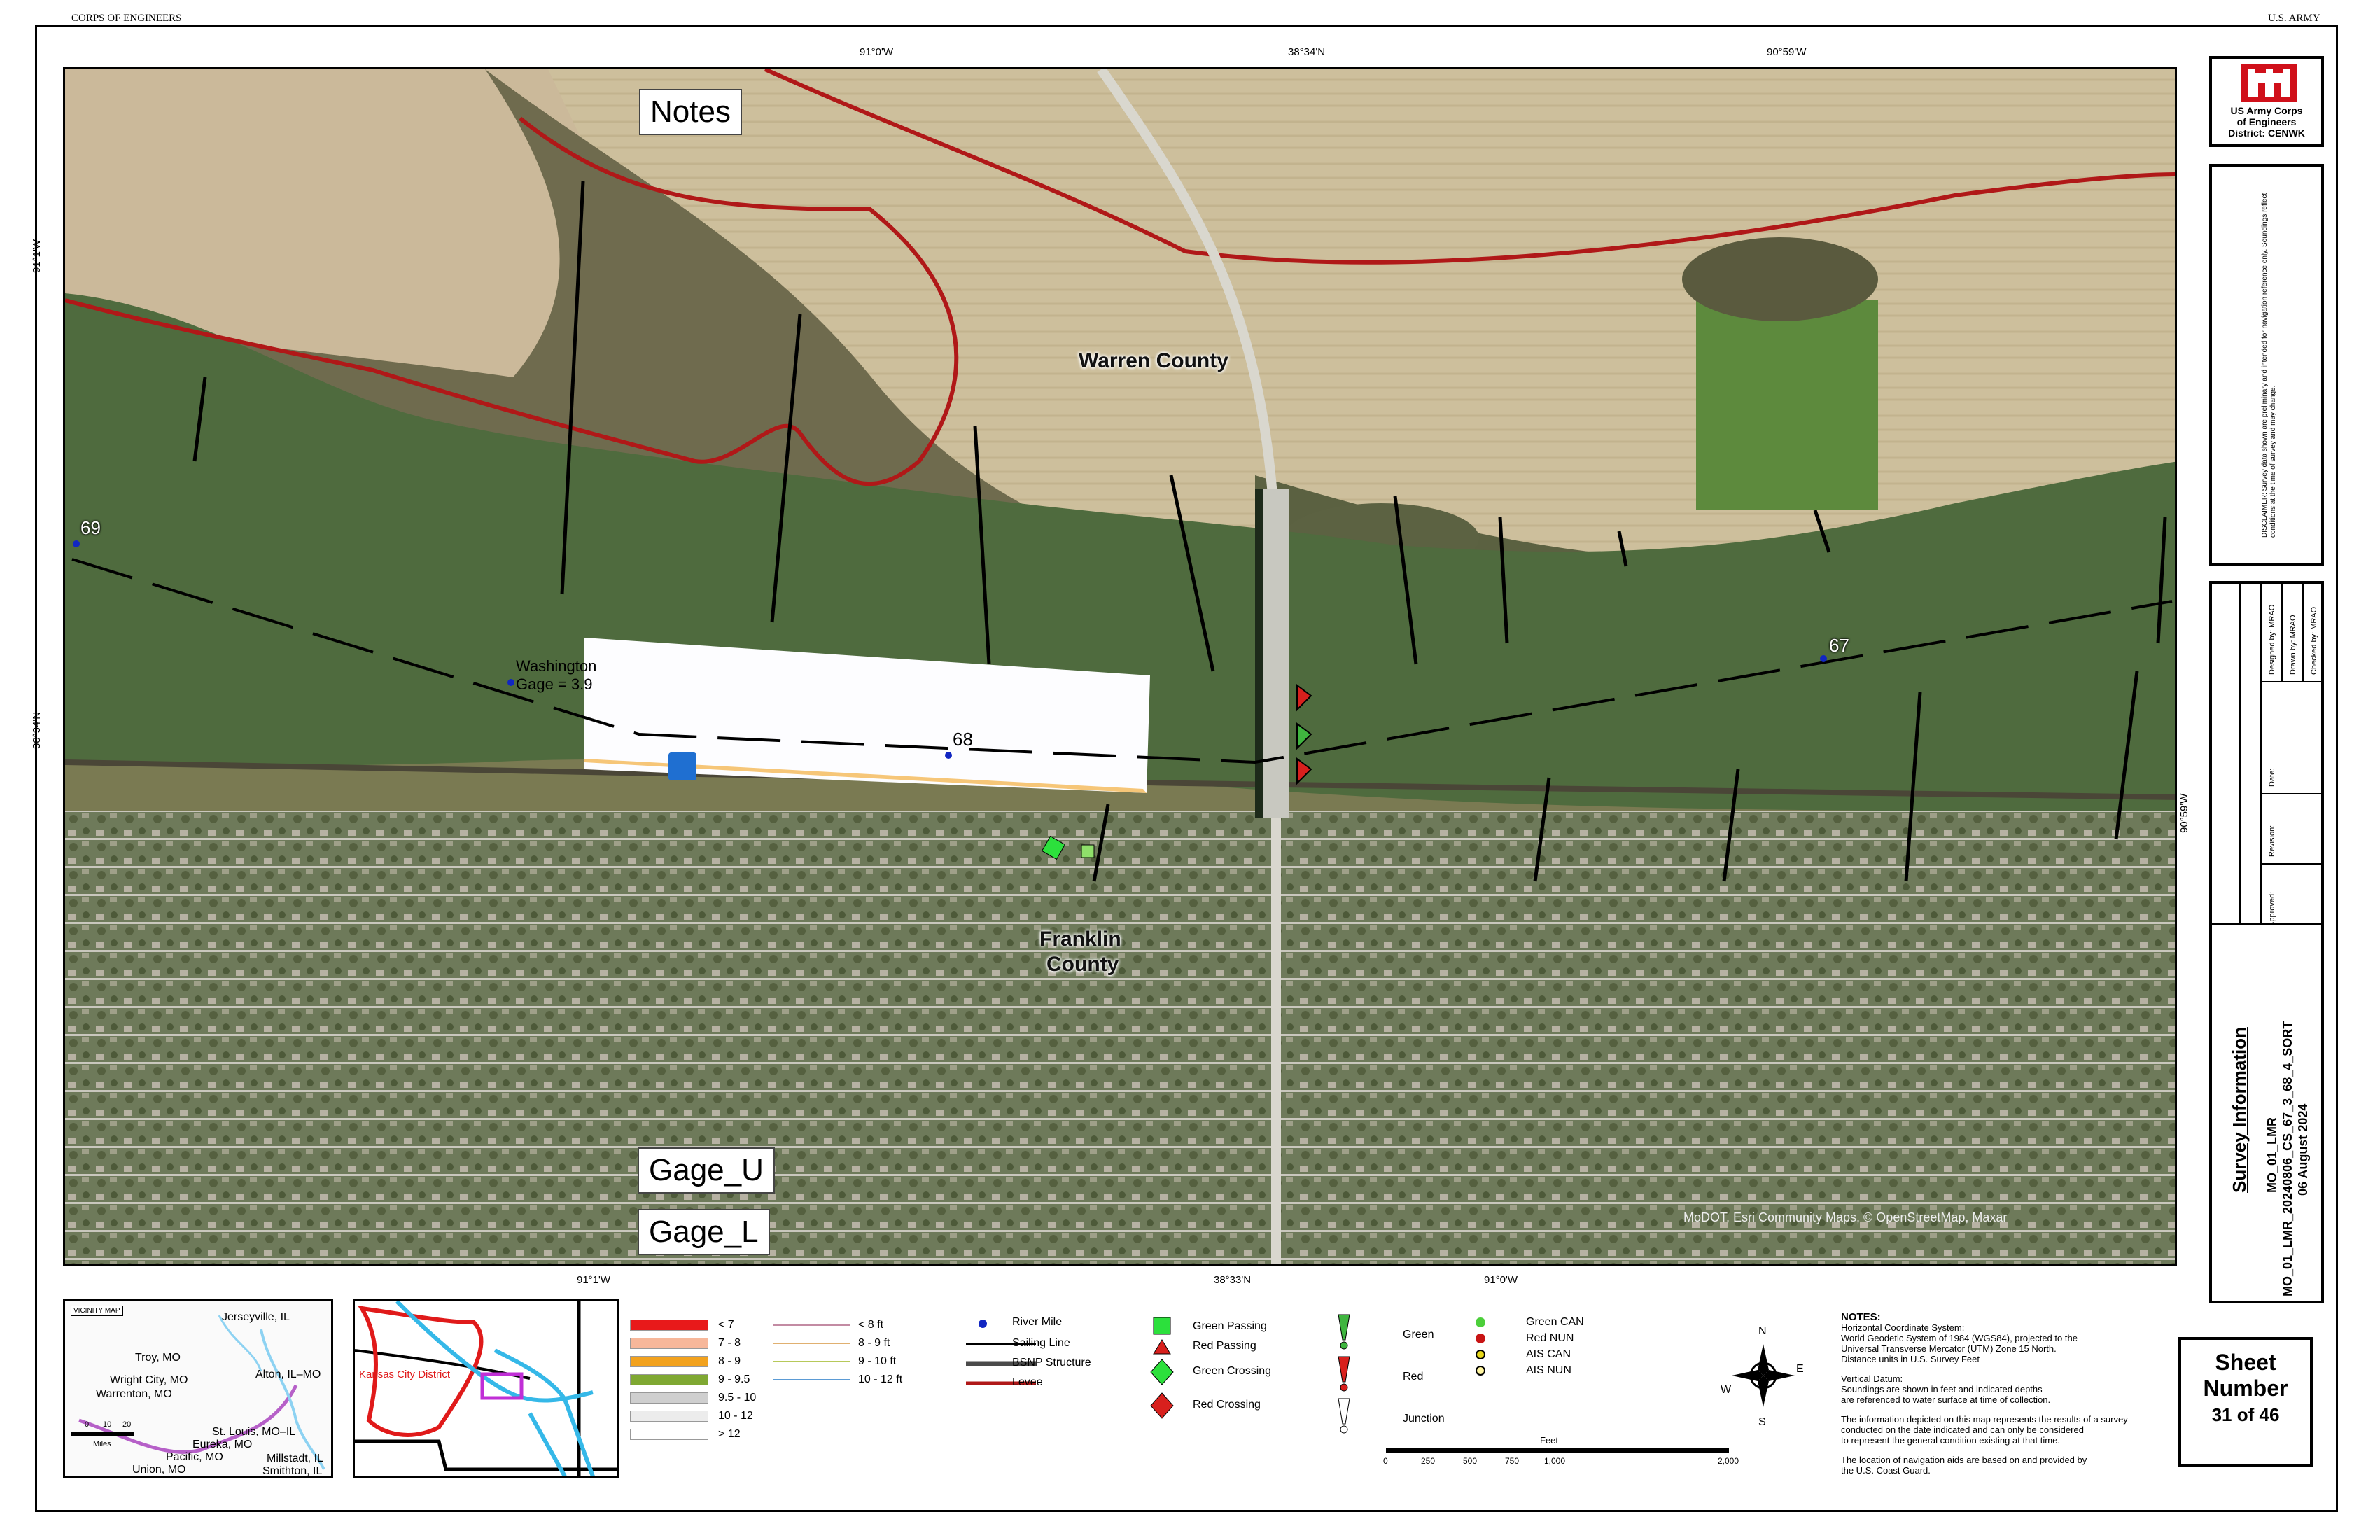  I want to click on depth-label: 9 - 9.5, so click(734, 1379).